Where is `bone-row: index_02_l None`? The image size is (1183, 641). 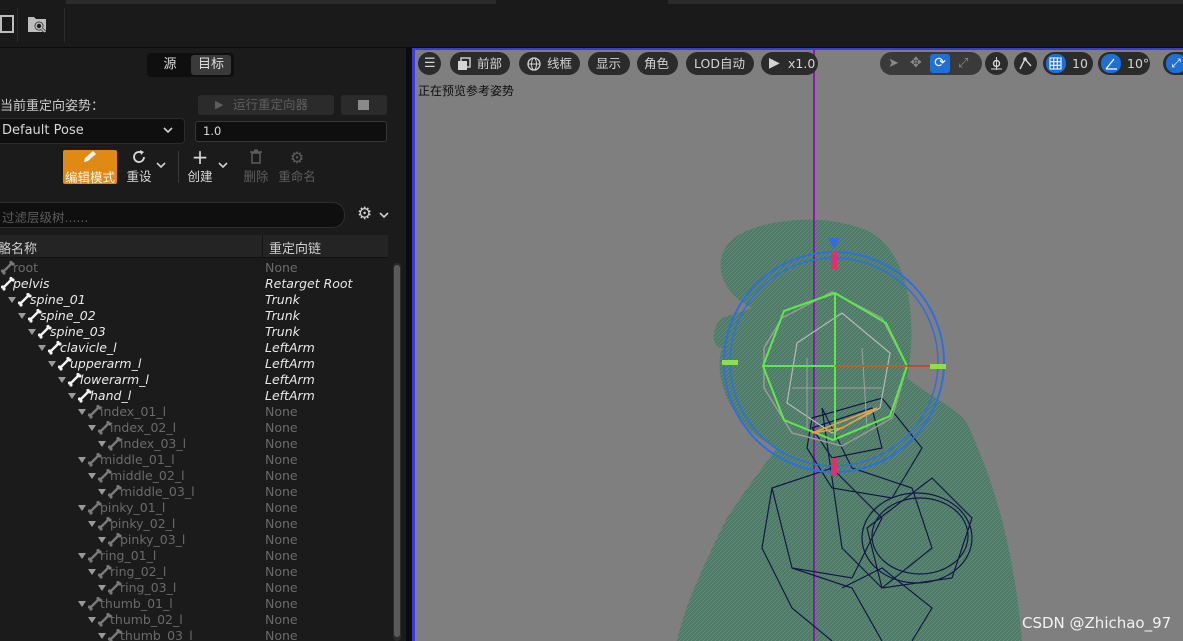
bone-row: index_02_l None is located at coordinates (195, 428).